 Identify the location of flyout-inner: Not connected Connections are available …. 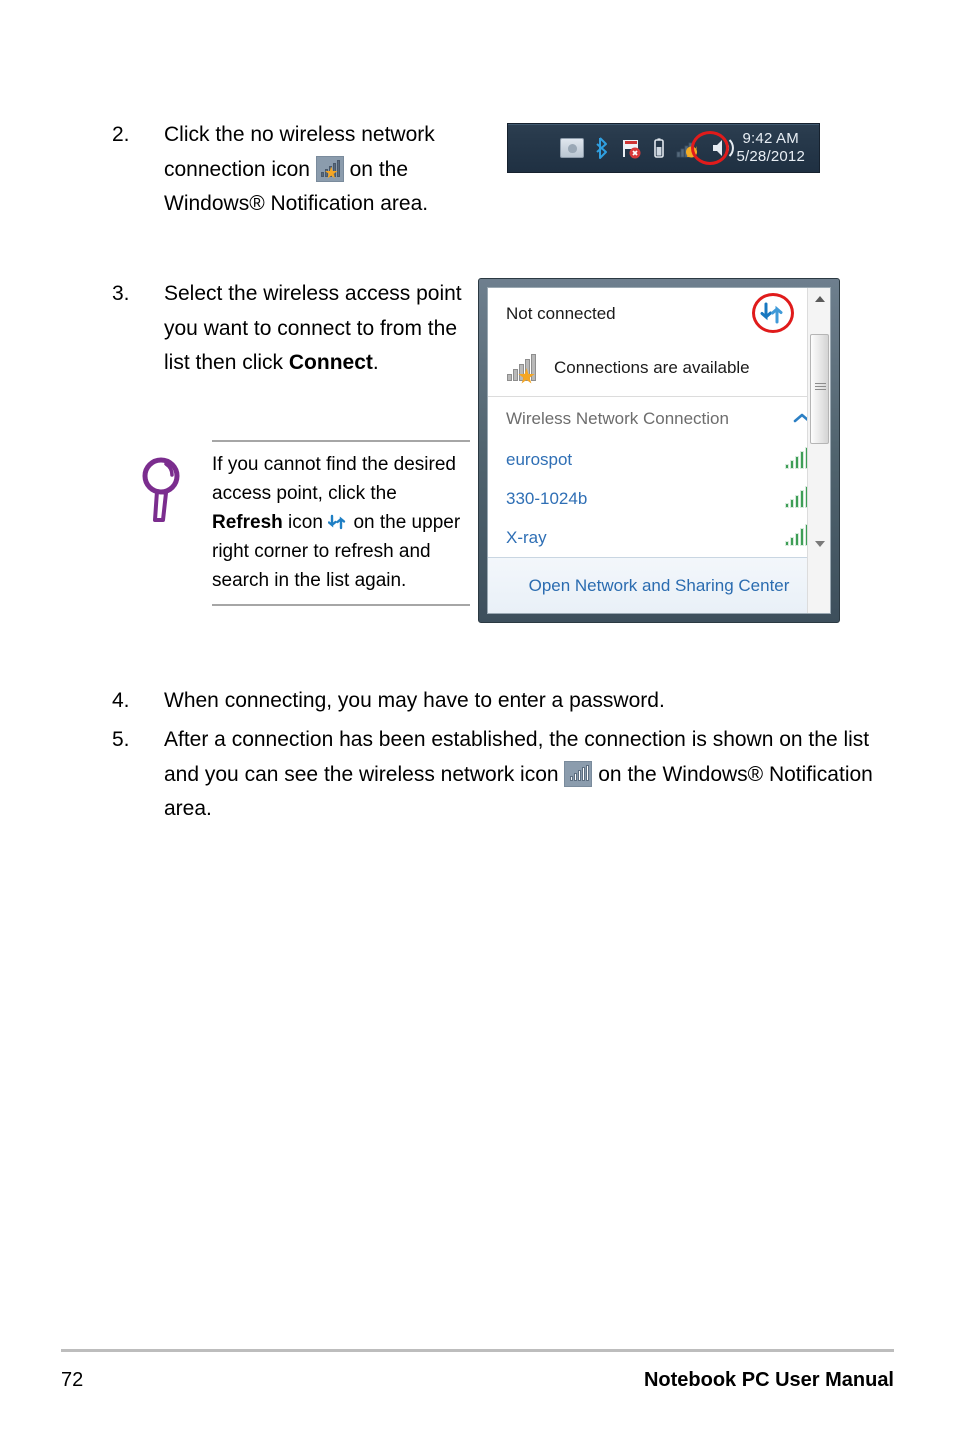
(659, 450).